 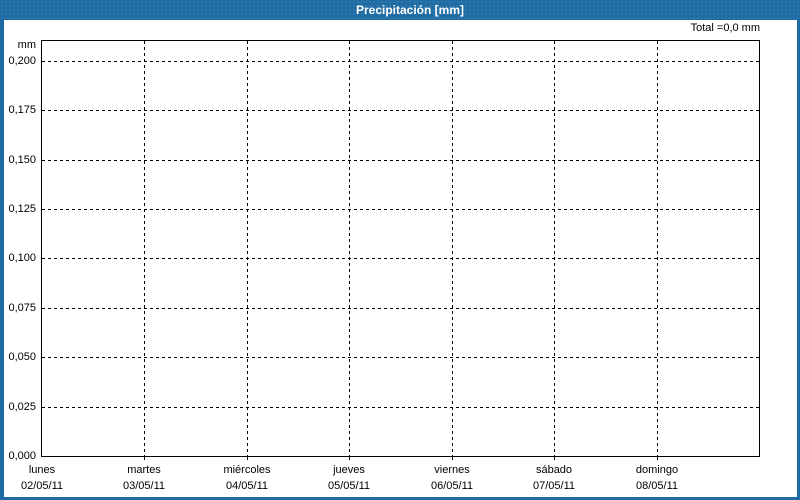 I want to click on y-tick-label: 0,025, so click(x=22, y=407).